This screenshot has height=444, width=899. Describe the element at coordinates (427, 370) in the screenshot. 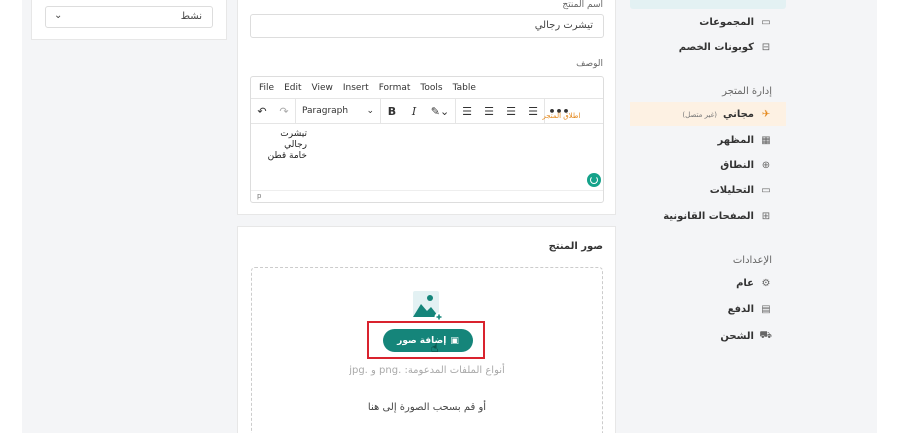

I see `supported-file-types: أنواع الملفات المدعومة: .png و .jpg` at that location.